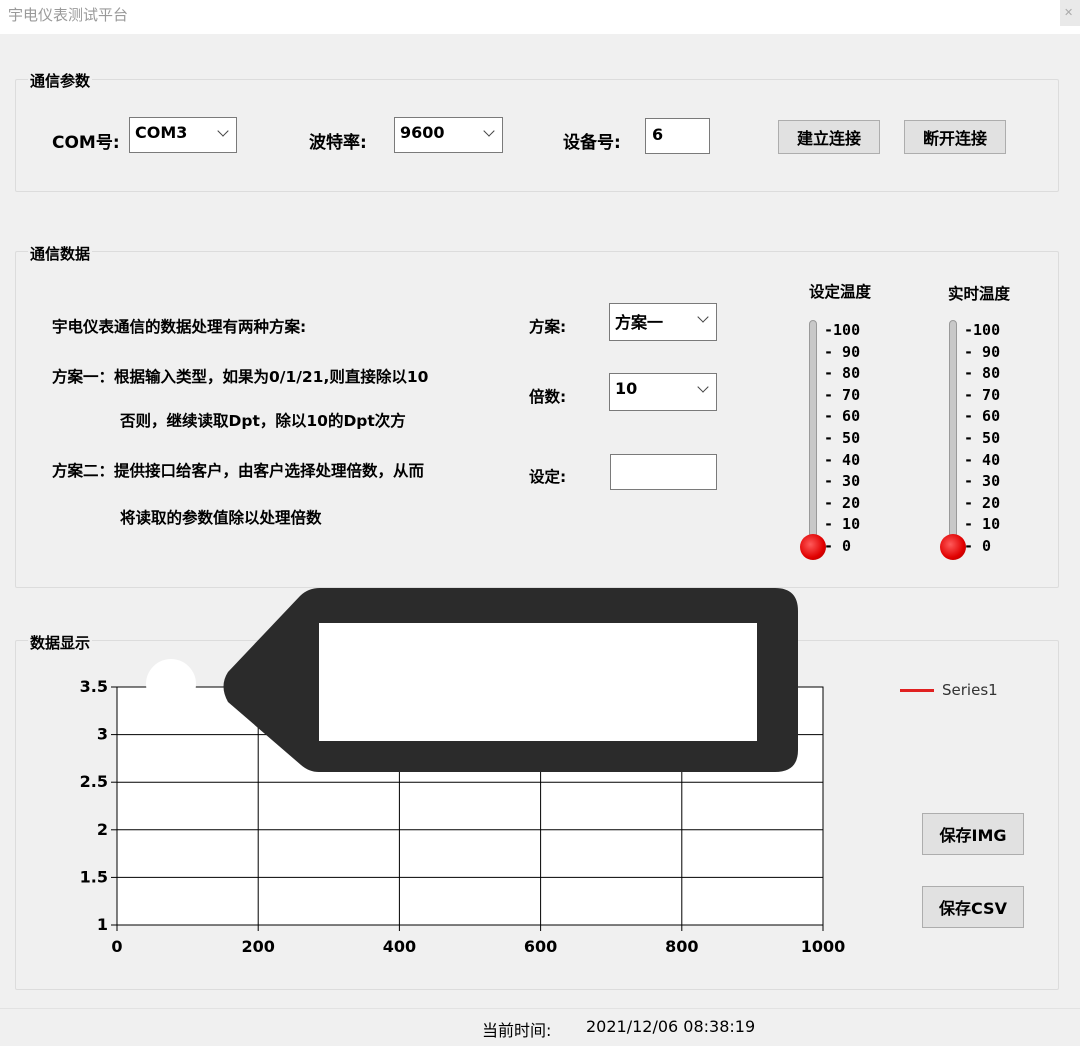  I want to click on y-tick-label: 2.5, so click(94, 781).